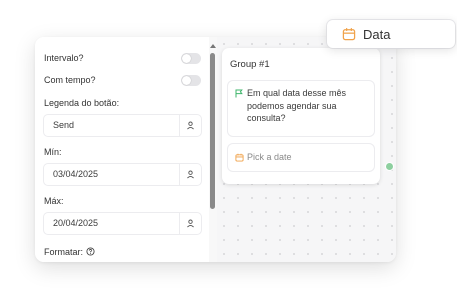  Describe the element at coordinates (212, 131) in the screenshot. I see `scroll-thumb` at that location.